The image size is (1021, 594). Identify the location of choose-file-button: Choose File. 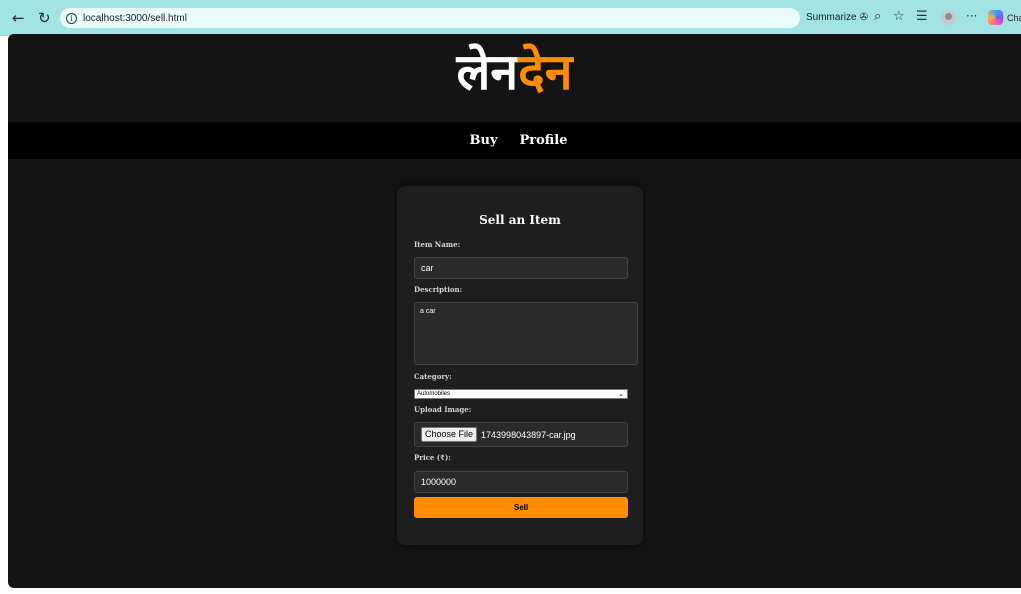
(449, 434).